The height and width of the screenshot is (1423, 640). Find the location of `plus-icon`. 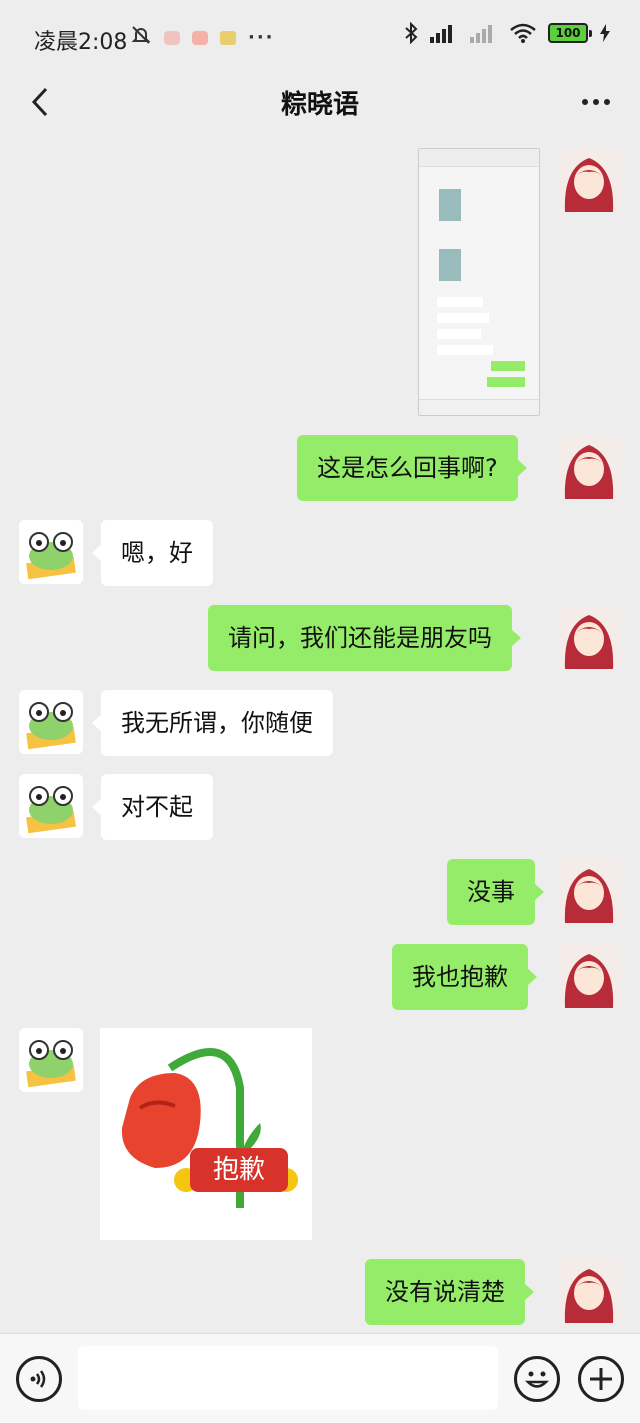

plus-icon is located at coordinates (601, 1379).